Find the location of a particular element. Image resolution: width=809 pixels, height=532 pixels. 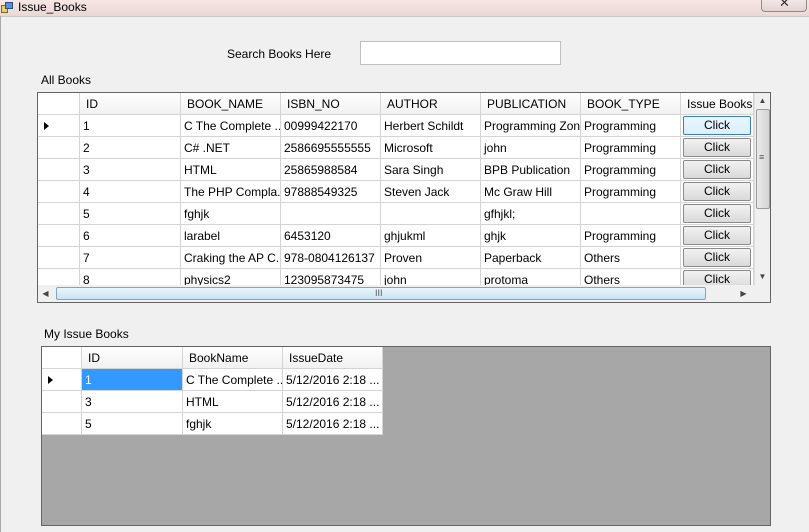

cell-book-type is located at coordinates (631, 214).